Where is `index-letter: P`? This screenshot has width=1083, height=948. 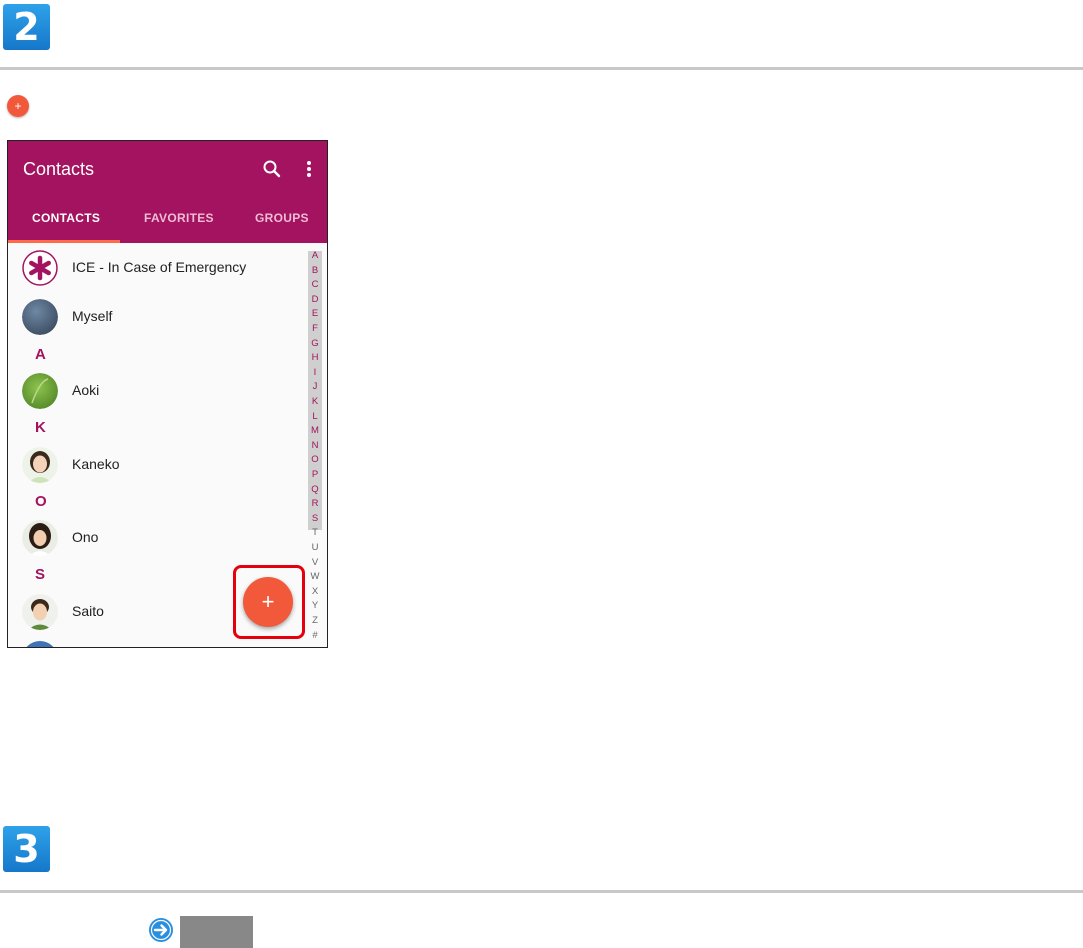 index-letter: P is located at coordinates (315, 475).